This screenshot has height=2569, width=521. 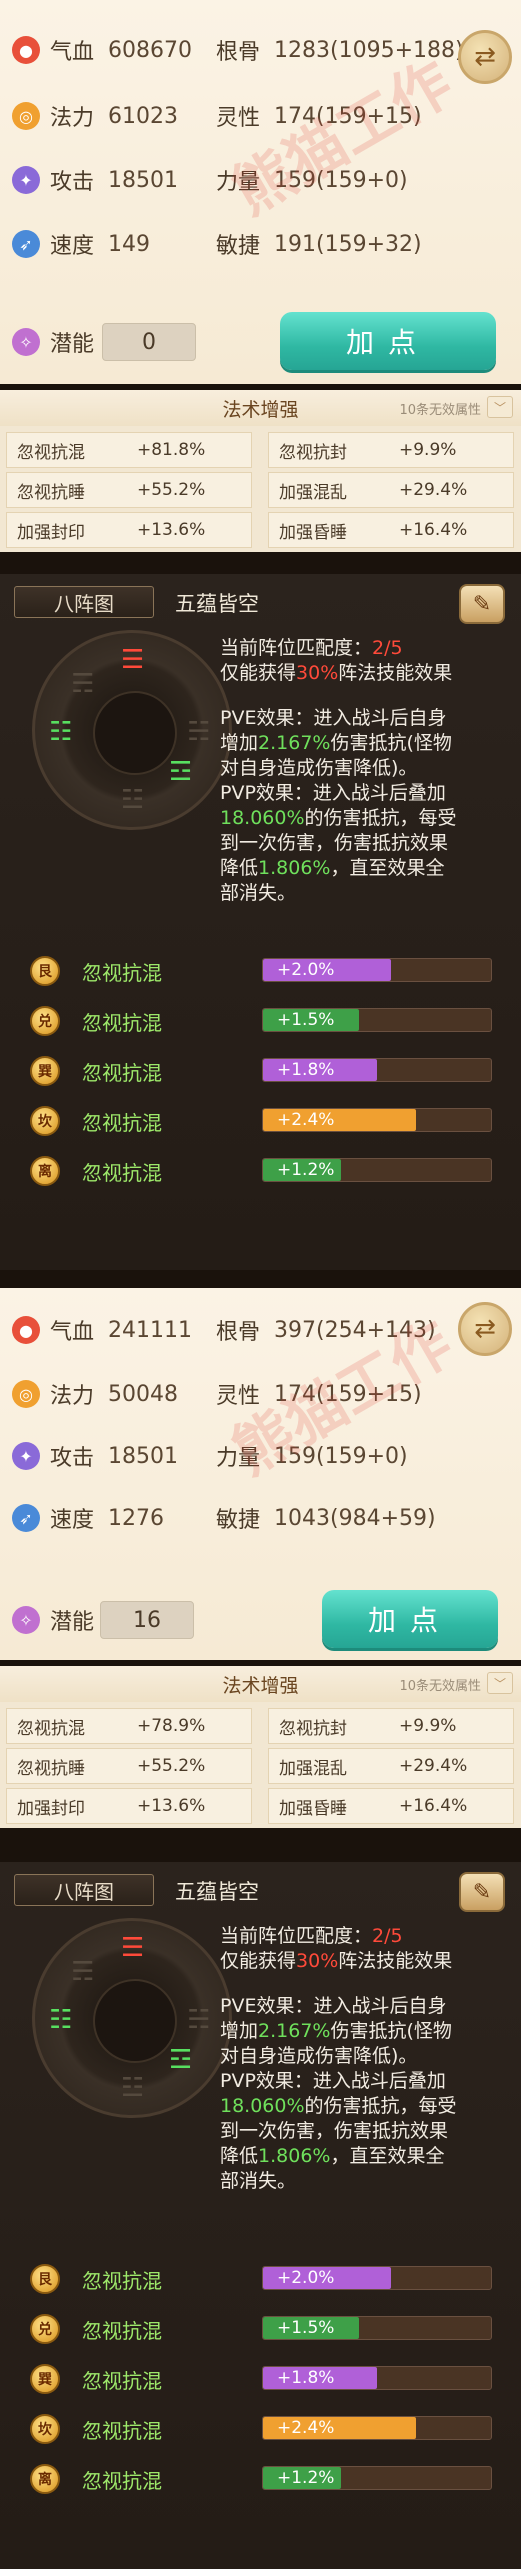 What do you see at coordinates (149, 342) in the screenshot?
I see `potential-value: 0` at bounding box center [149, 342].